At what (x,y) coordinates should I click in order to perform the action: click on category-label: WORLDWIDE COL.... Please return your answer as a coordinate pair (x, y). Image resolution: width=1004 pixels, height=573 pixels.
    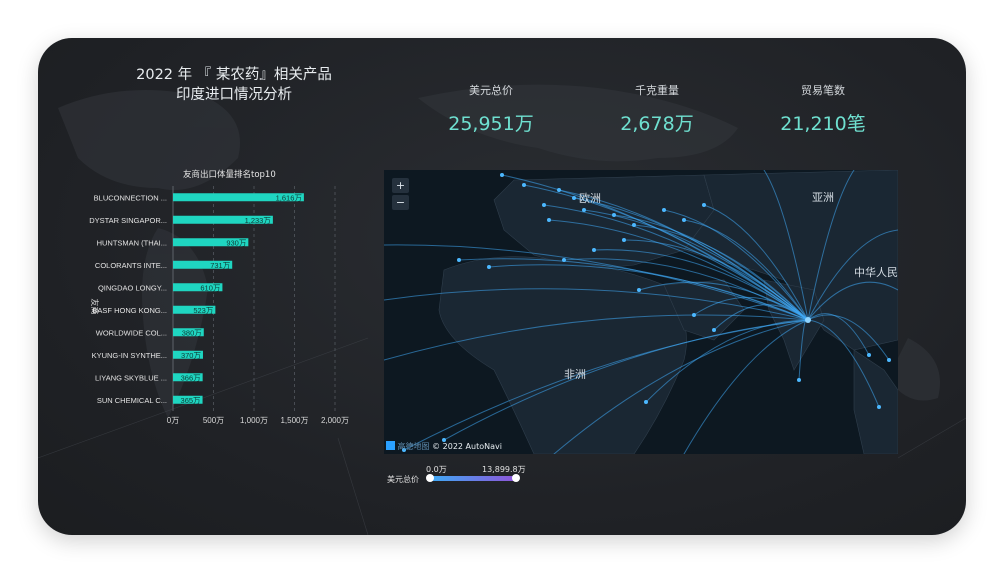
    Looking at the image, I should click on (131, 332).